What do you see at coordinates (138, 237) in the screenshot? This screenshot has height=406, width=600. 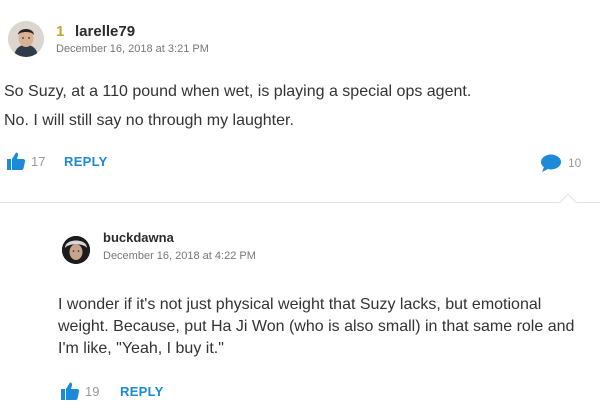 I see `username: buckdawna` at bounding box center [138, 237].